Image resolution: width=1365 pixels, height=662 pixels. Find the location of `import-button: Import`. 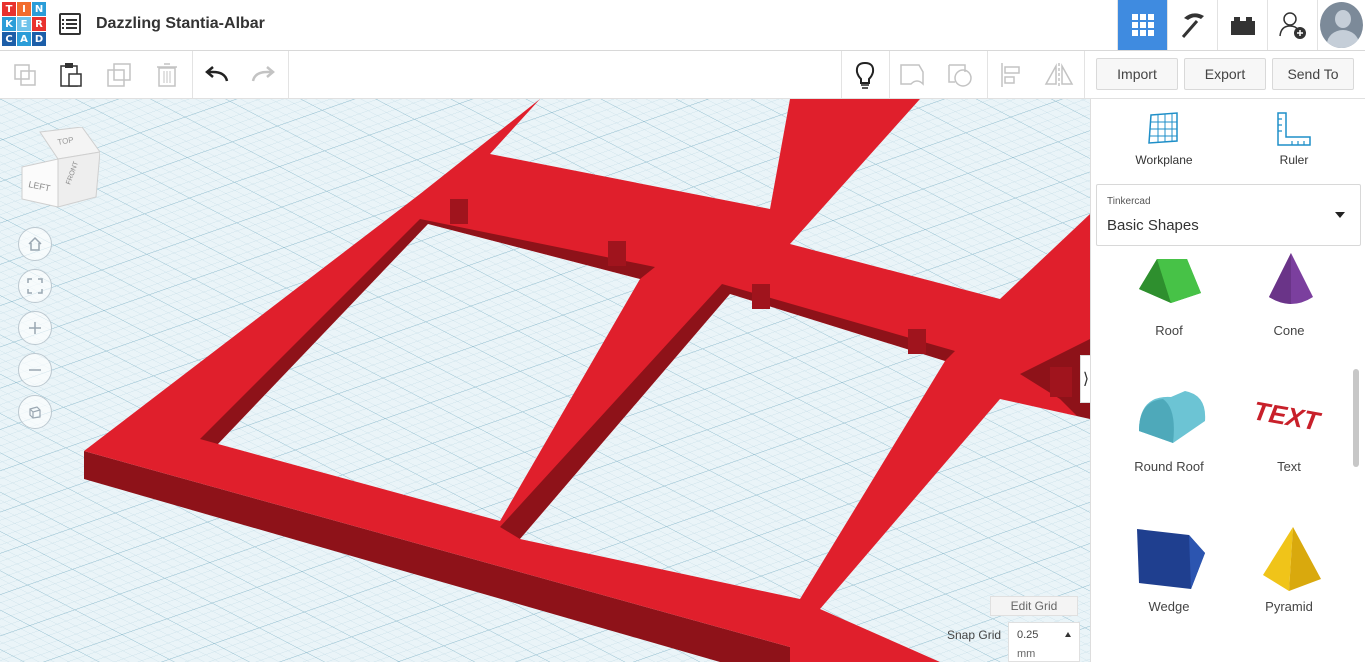

import-button: Import is located at coordinates (1137, 74).